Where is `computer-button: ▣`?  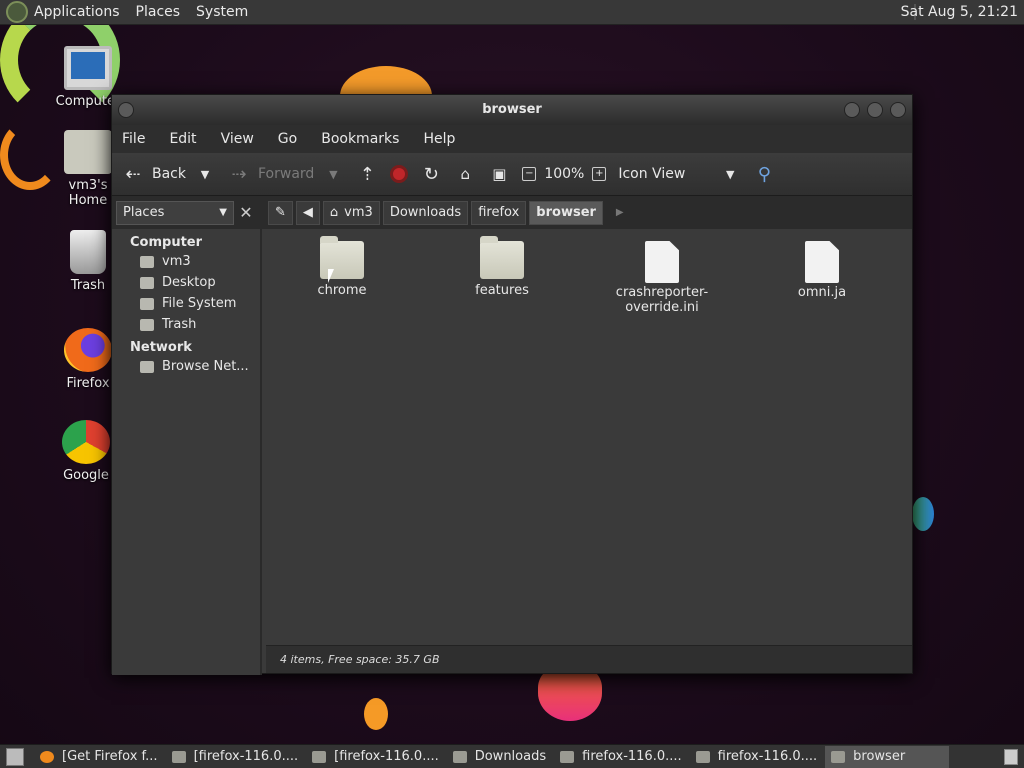 computer-button: ▣ is located at coordinates (499, 174).